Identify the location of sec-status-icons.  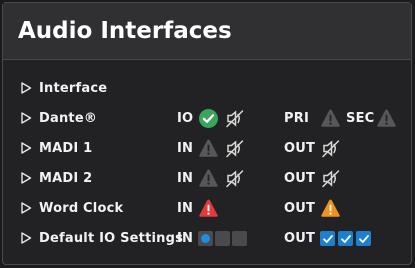
(386, 118).